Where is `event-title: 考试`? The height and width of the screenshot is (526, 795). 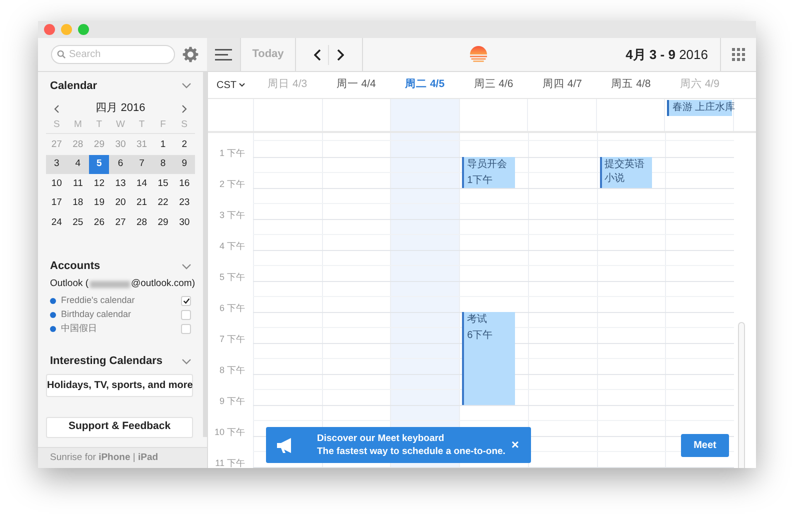
event-title: 考试 is located at coordinates (477, 320).